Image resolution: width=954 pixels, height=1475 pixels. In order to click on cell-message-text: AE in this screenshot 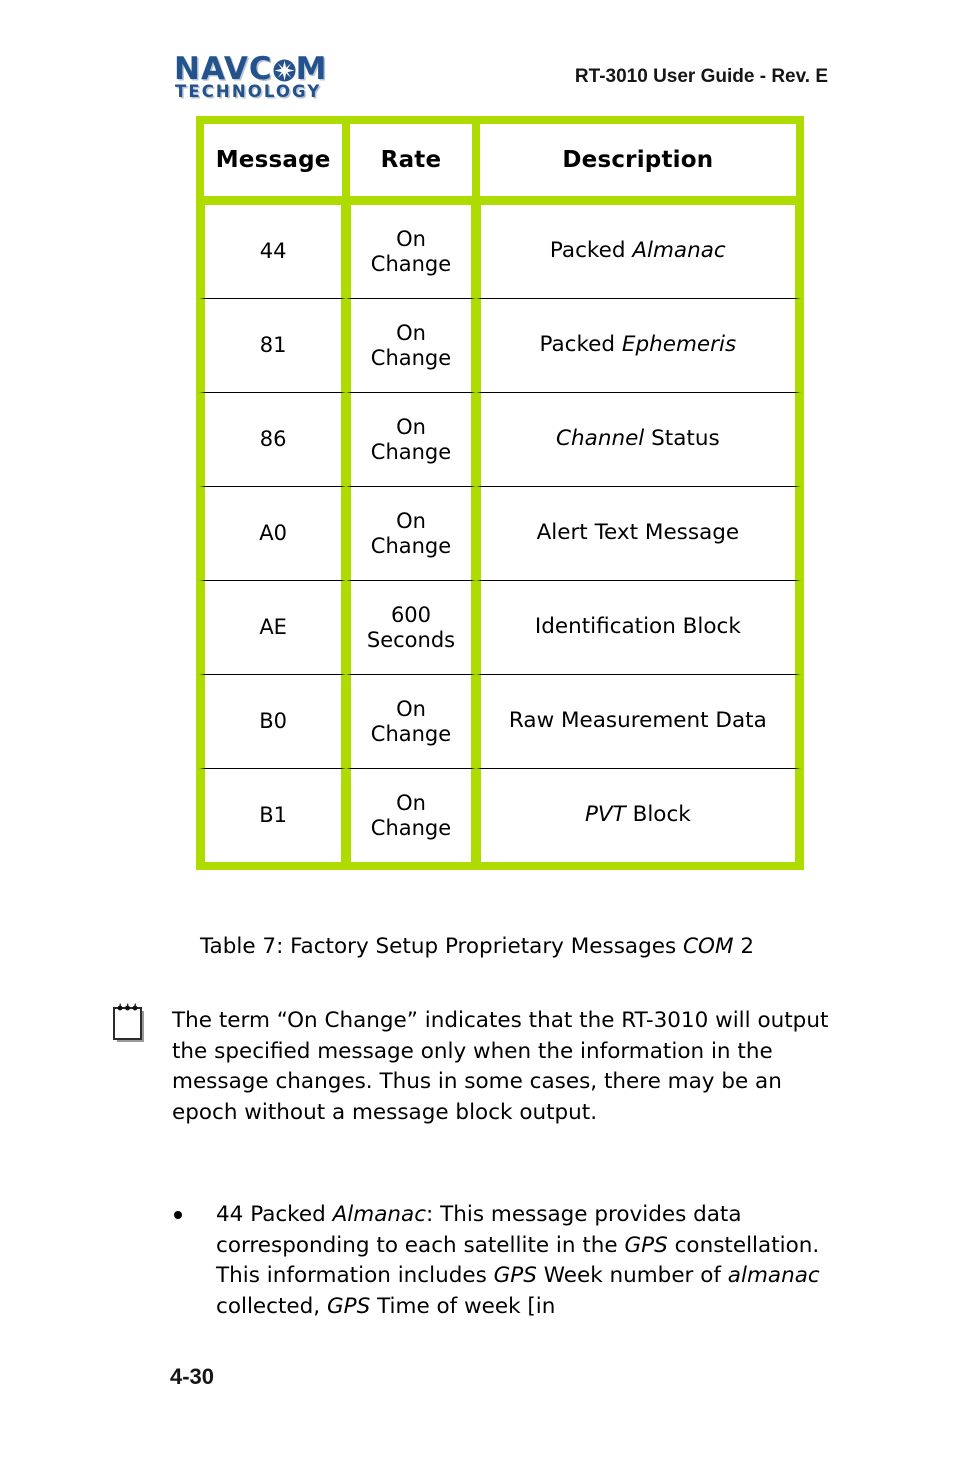, I will do `click(273, 626)`.